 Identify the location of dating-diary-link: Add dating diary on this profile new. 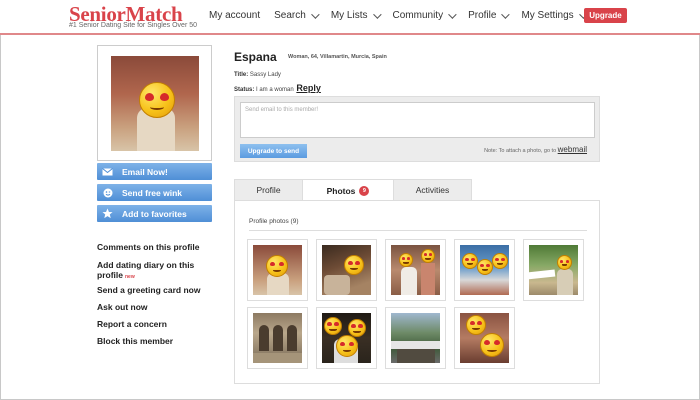
(145, 270).